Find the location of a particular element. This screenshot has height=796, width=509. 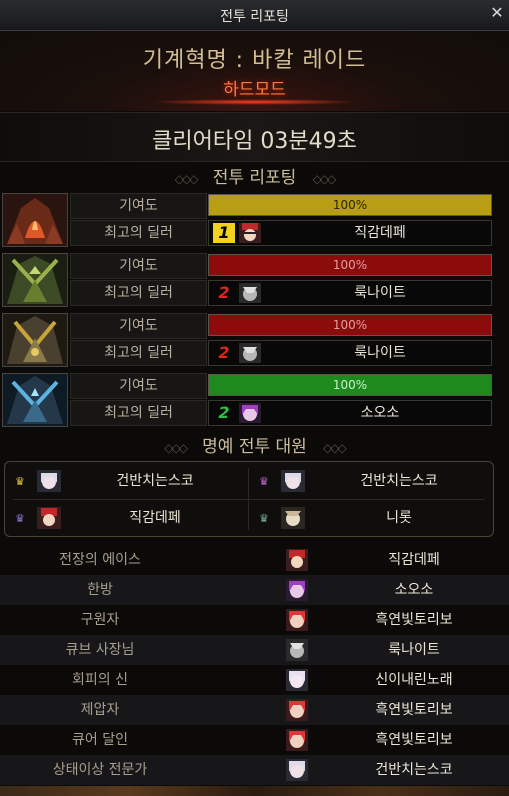

honor-members-panel: ♛ 건반치는스코 ♛ 건반치는스코 ♛ 직감데페 ♛ 니롯 is located at coordinates (249, 499).